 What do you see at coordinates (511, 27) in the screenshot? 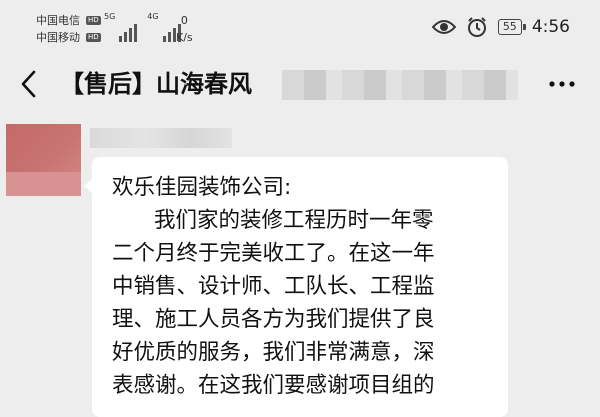
I see `battery-indicator: 55` at bounding box center [511, 27].